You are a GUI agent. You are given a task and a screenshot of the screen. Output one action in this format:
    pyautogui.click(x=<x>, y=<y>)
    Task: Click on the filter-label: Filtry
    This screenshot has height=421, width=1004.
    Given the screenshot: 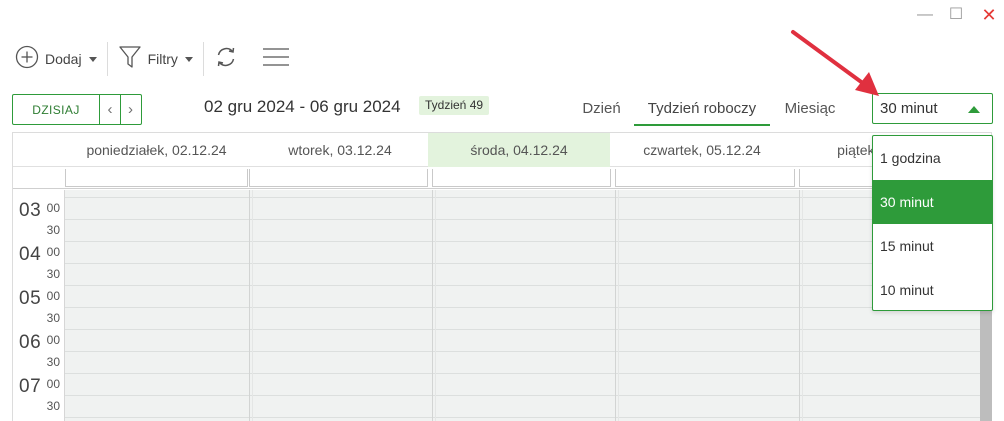 What is the action you would take?
    pyautogui.click(x=162, y=59)
    